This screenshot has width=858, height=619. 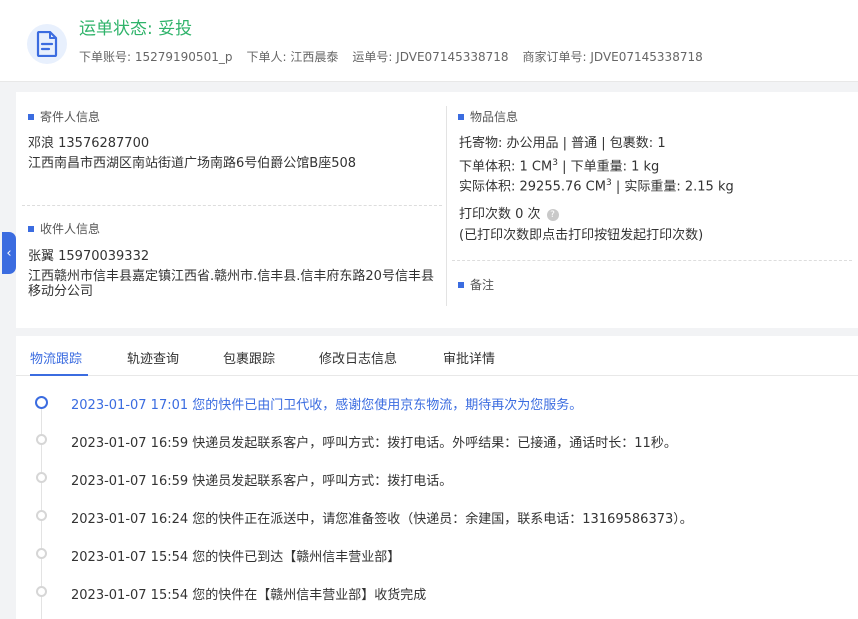 What do you see at coordinates (70, 229) in the screenshot?
I see `receiver-title-label: 收件人信息` at bounding box center [70, 229].